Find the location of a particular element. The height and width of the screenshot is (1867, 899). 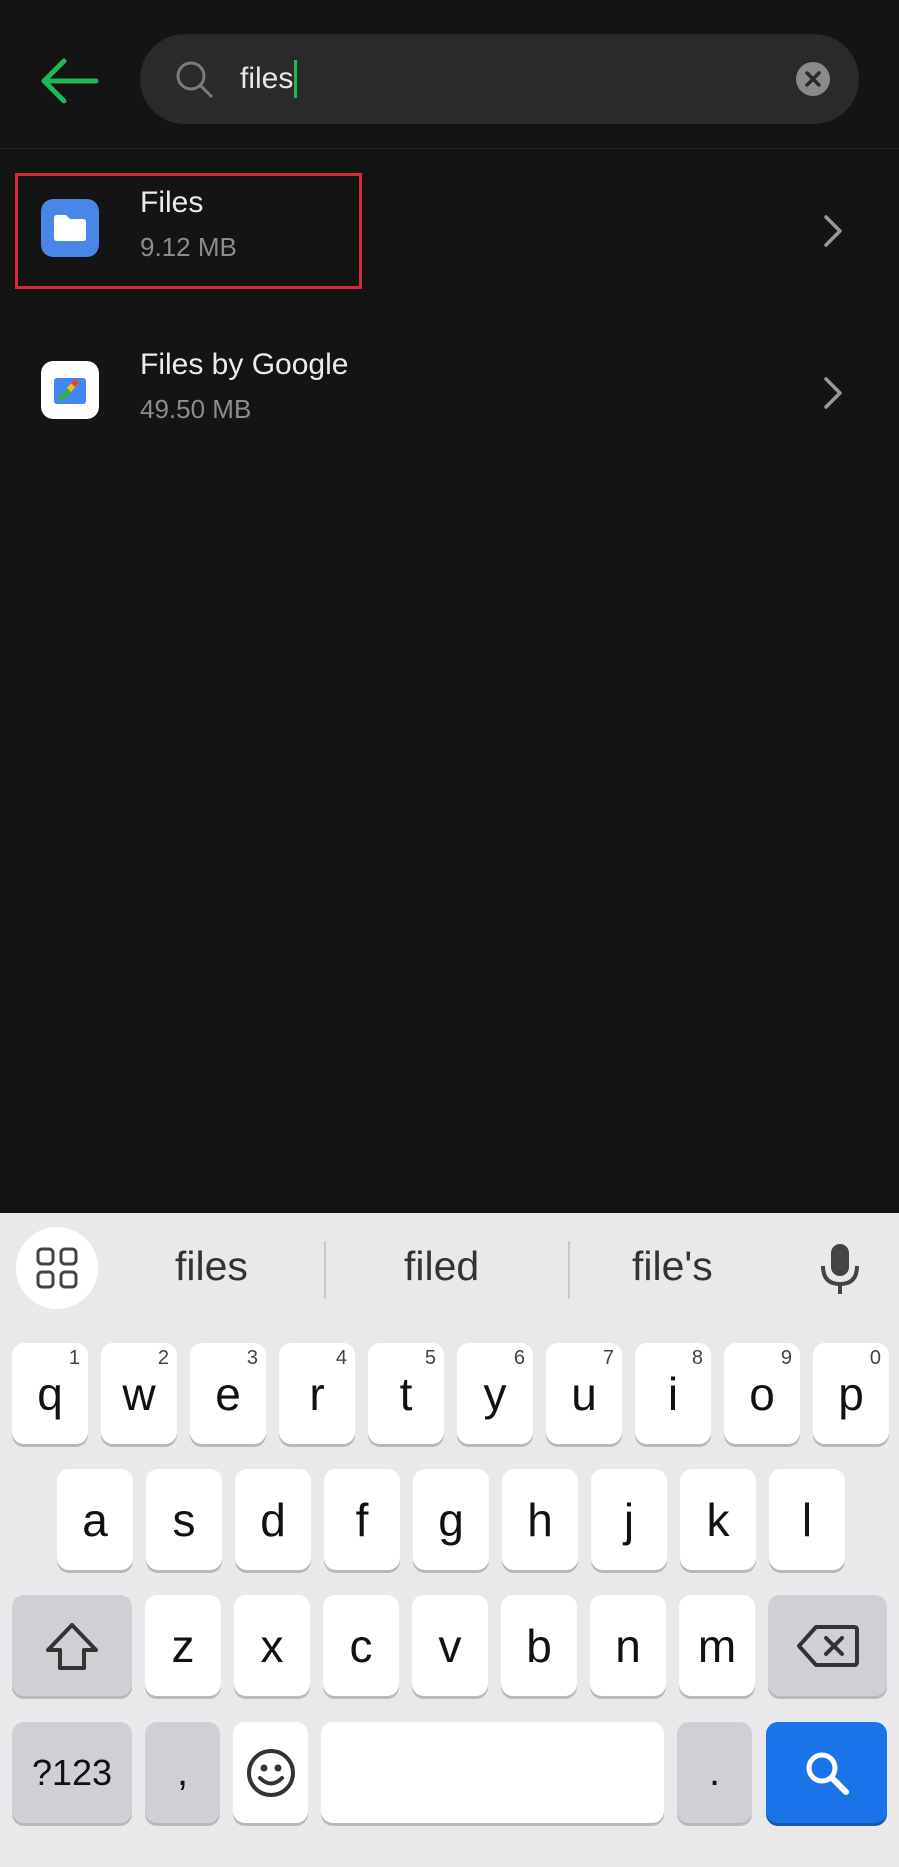

key-number-hint: 7 is located at coordinates (608, 1358).